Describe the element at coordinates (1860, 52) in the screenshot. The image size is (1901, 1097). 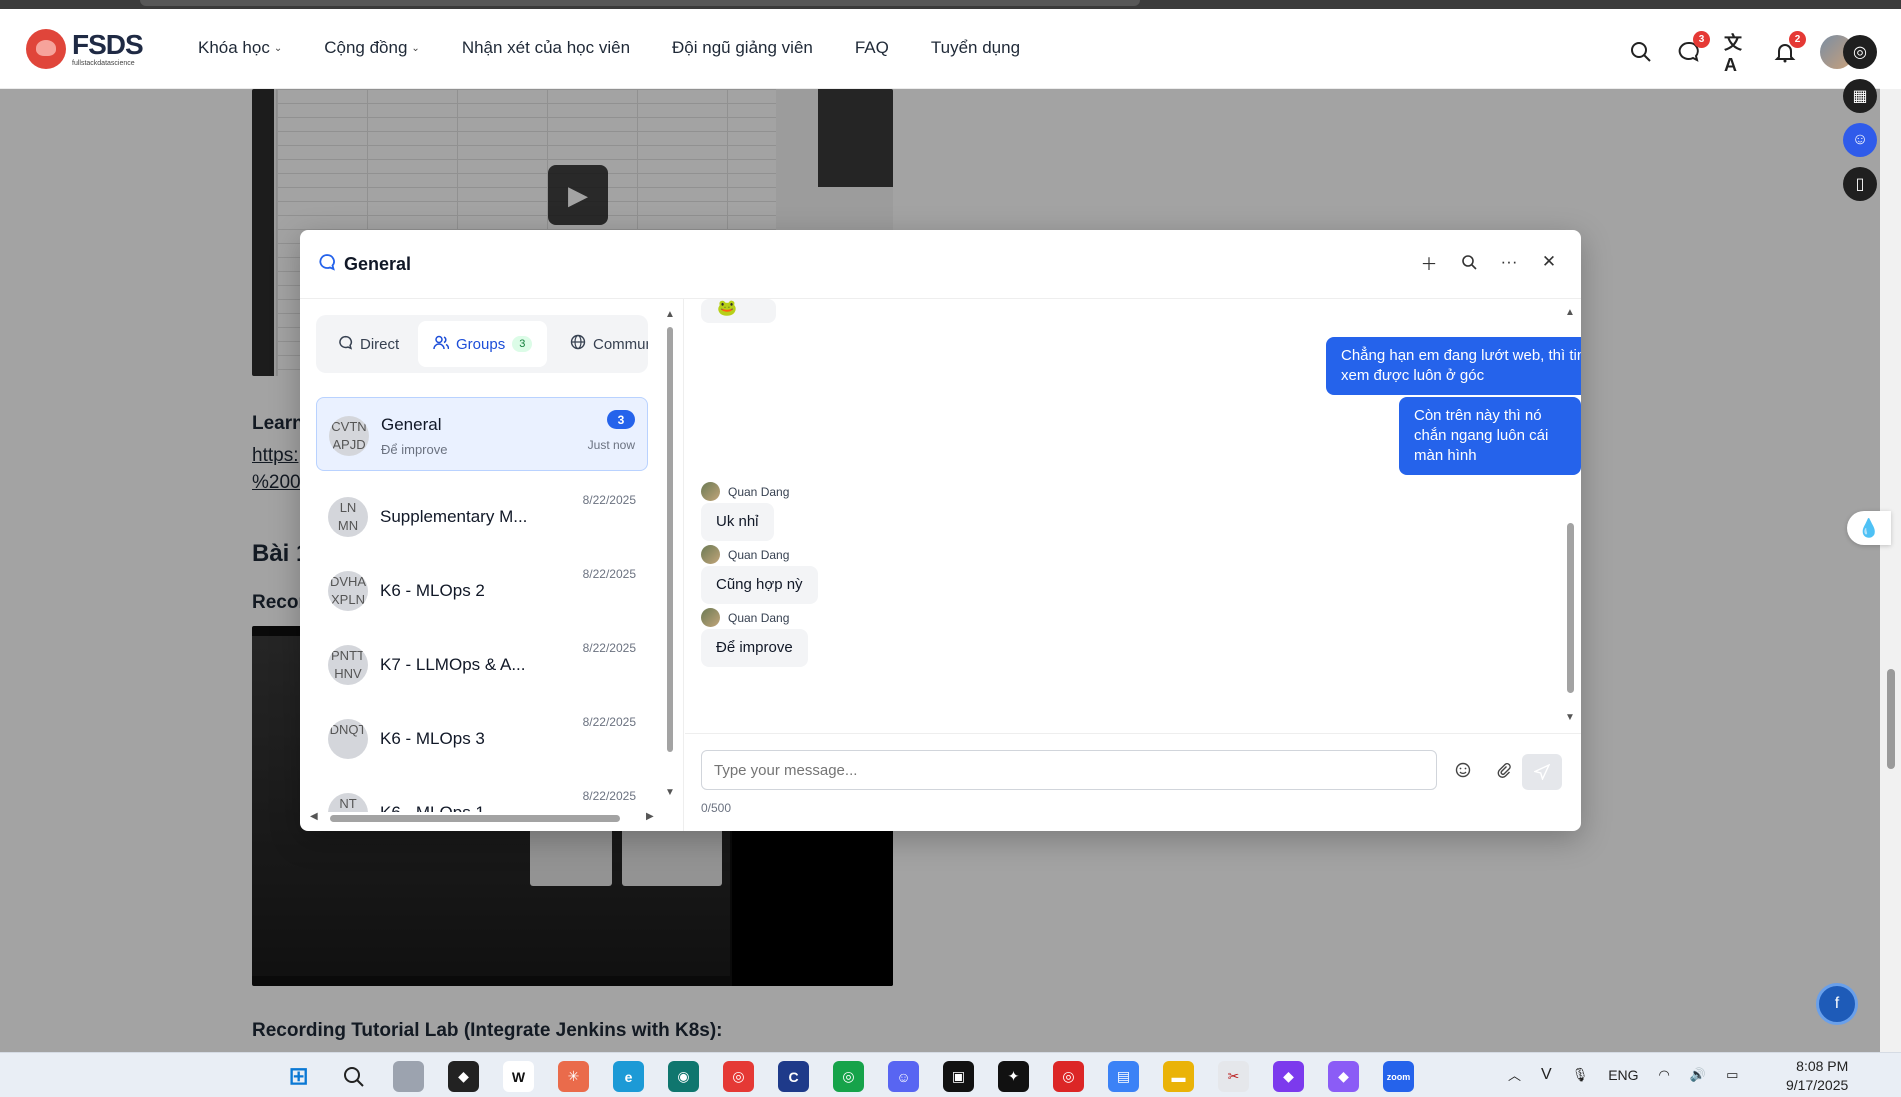
I see `podcast-icon: ◎` at that location.